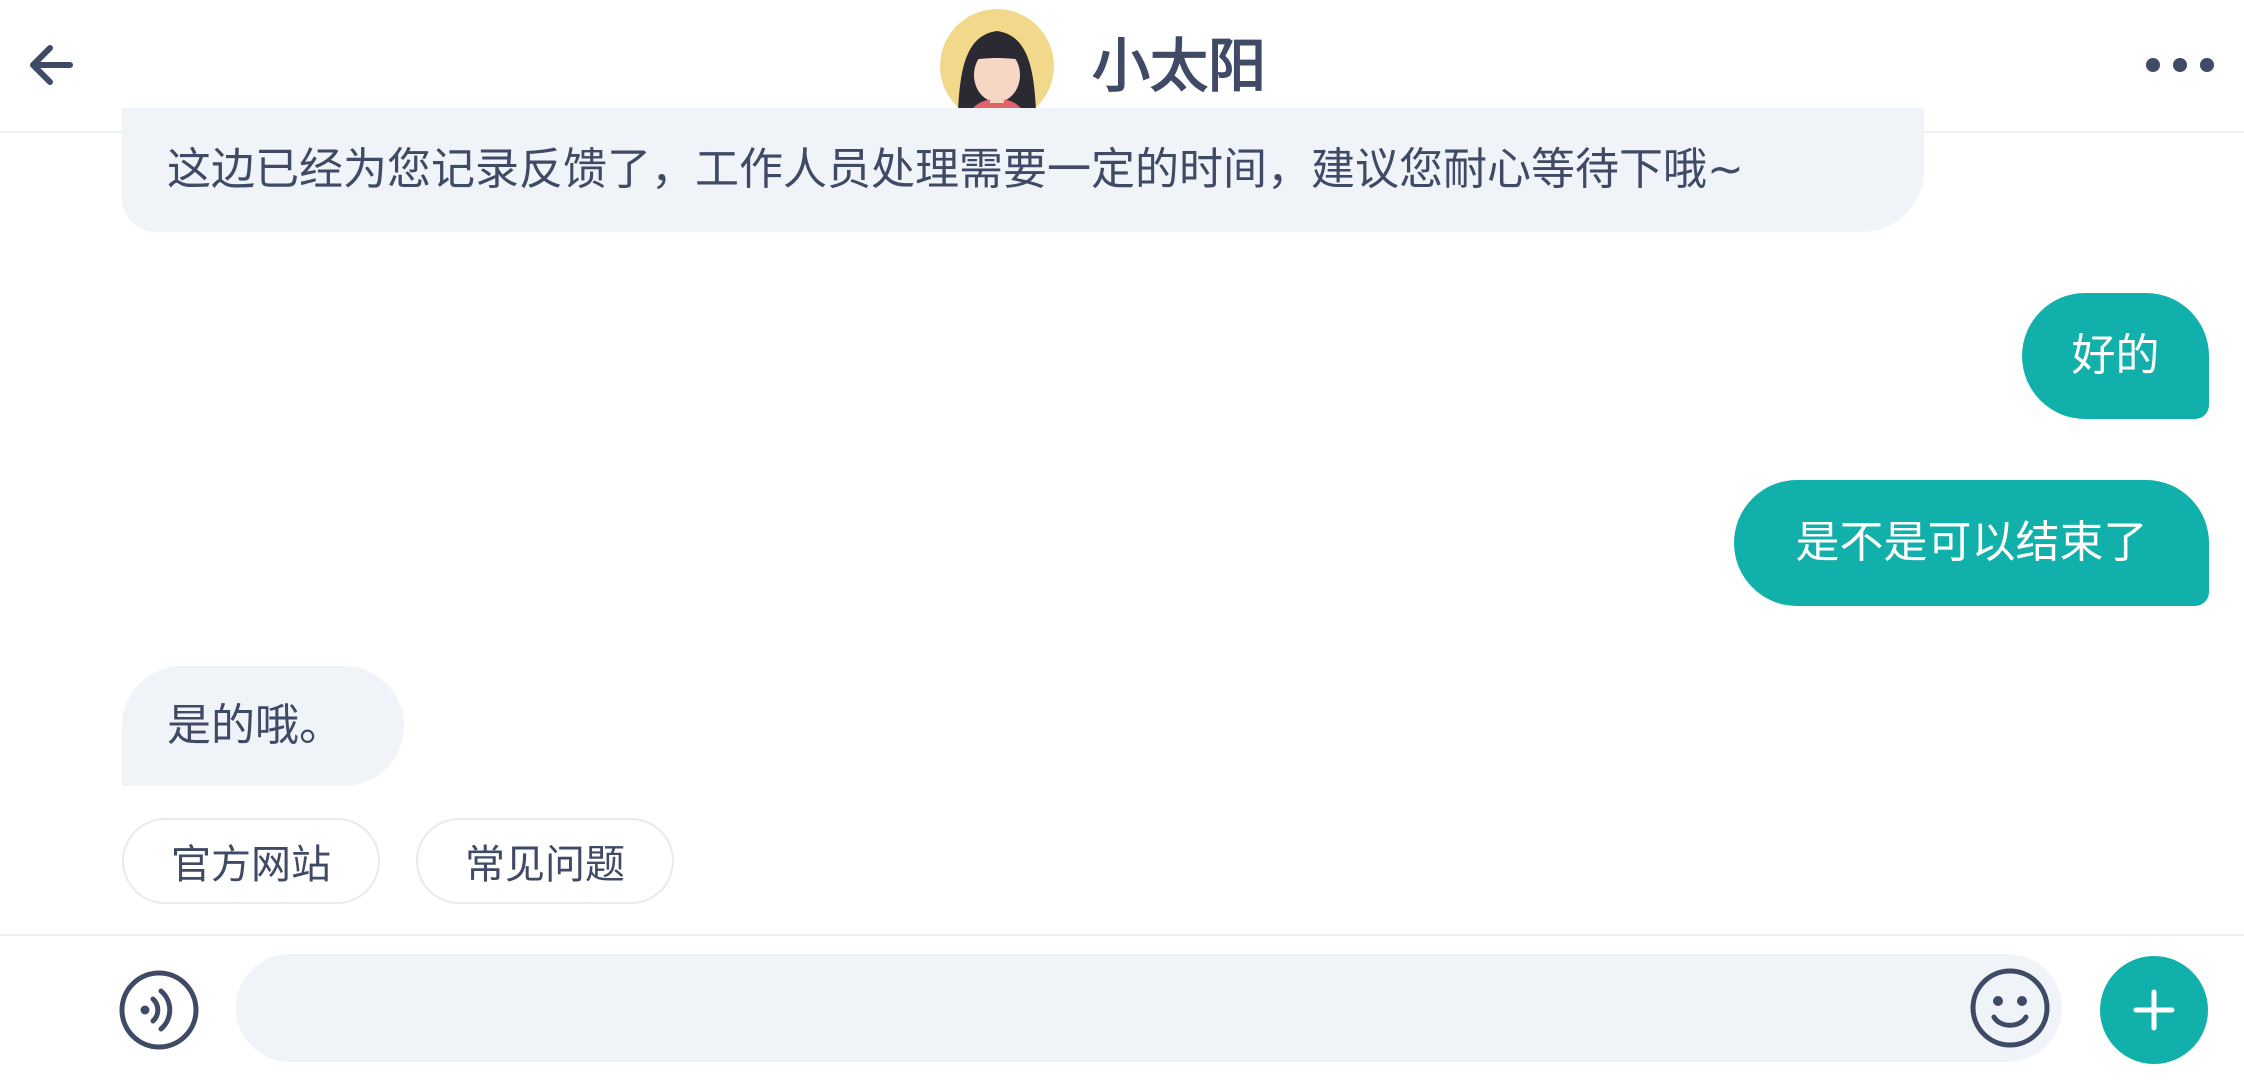 Image resolution: width=2244 pixels, height=1082 pixels. I want to click on quick-reply-faq: 常见问题, so click(545, 861).